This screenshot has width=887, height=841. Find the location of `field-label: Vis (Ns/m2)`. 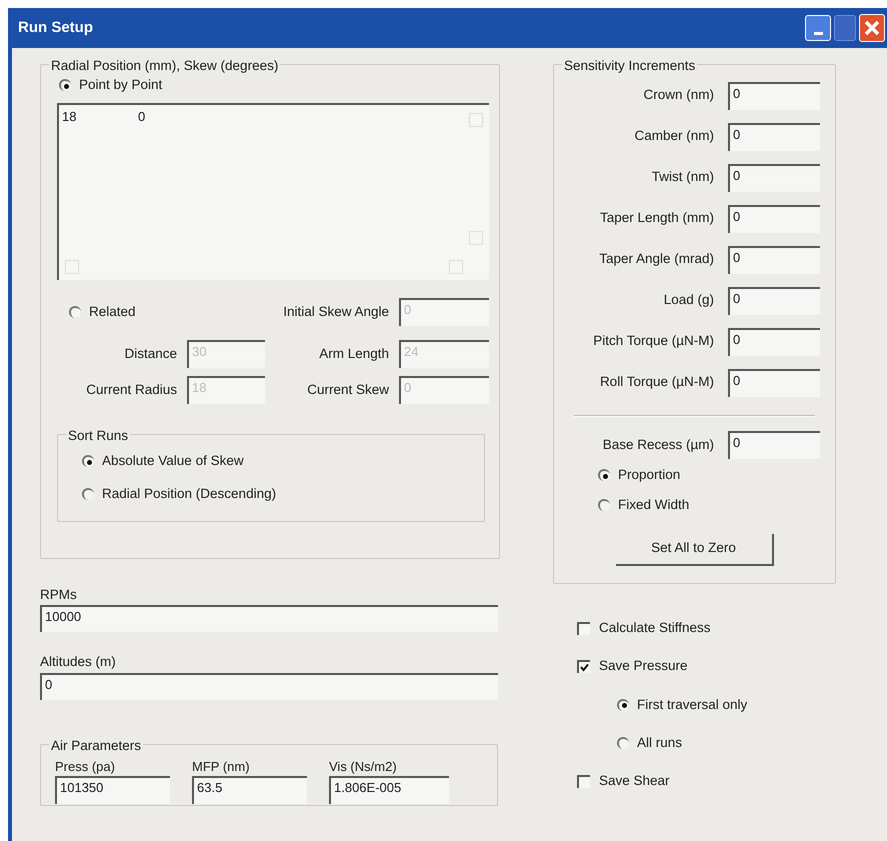

field-label: Vis (Ns/m2) is located at coordinates (363, 767).